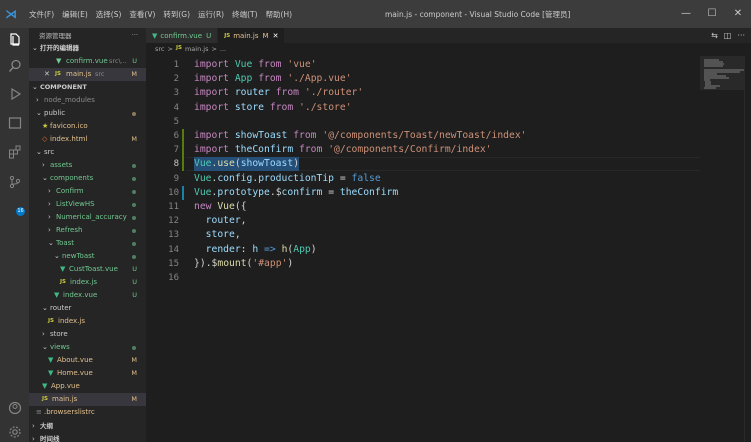  I want to click on tree-file: ▼ CustToast.vue U, so click(87, 269).